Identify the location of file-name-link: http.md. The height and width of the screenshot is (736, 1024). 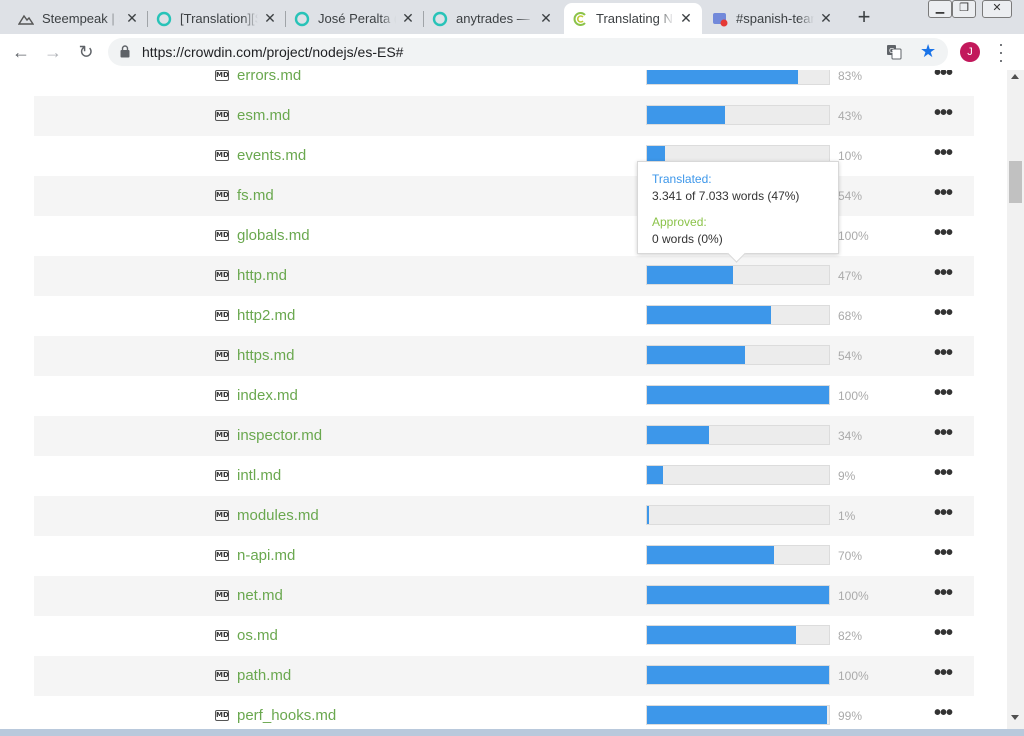
(262, 275).